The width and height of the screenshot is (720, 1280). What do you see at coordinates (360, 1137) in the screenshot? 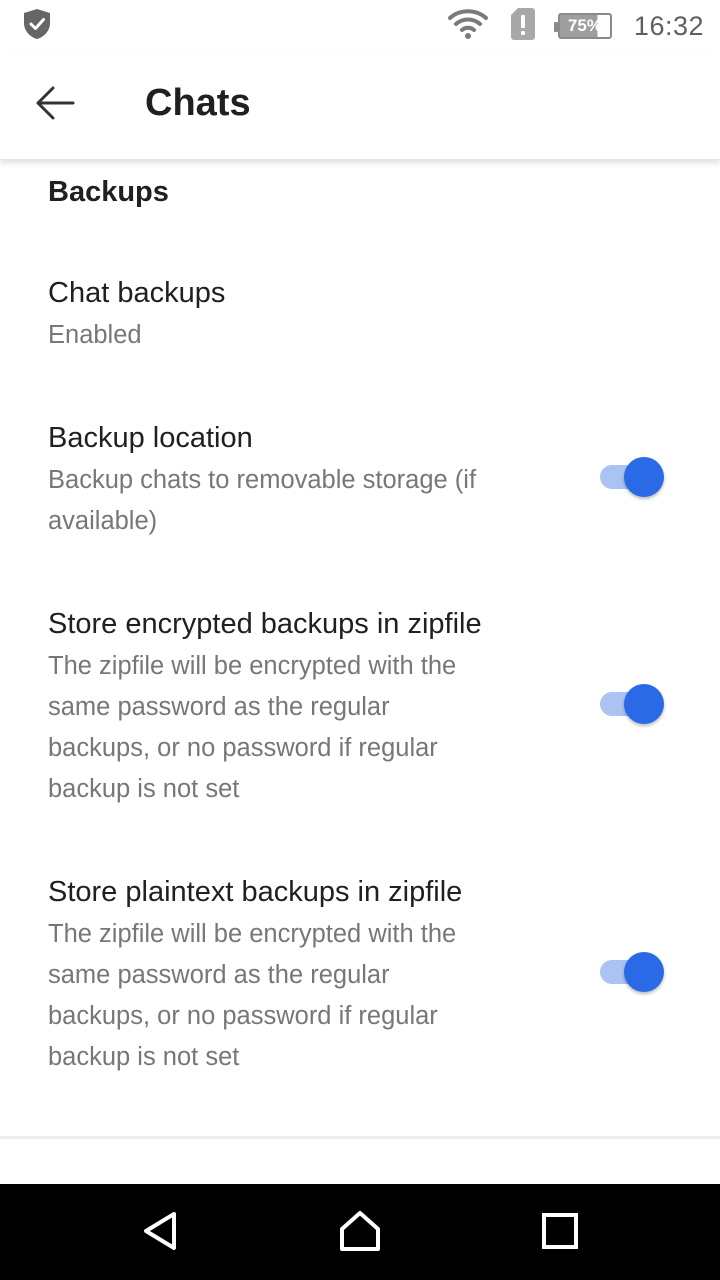
I see `list-divider` at bounding box center [360, 1137].